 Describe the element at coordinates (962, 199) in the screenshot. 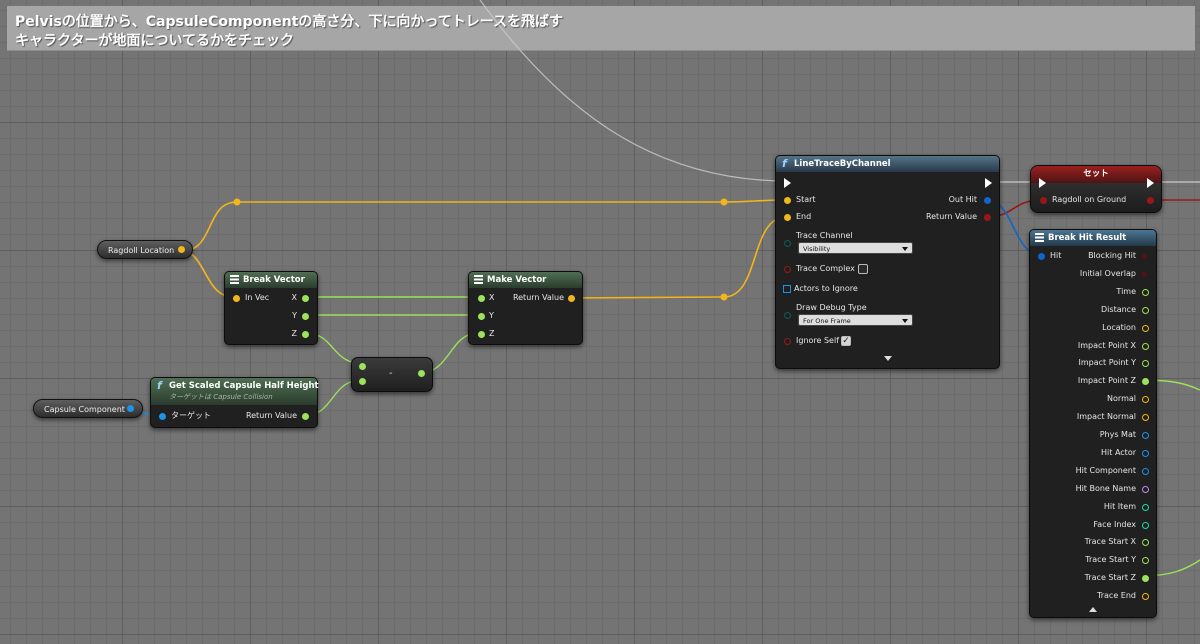

I see `out-hit-label: Out Hit` at that location.